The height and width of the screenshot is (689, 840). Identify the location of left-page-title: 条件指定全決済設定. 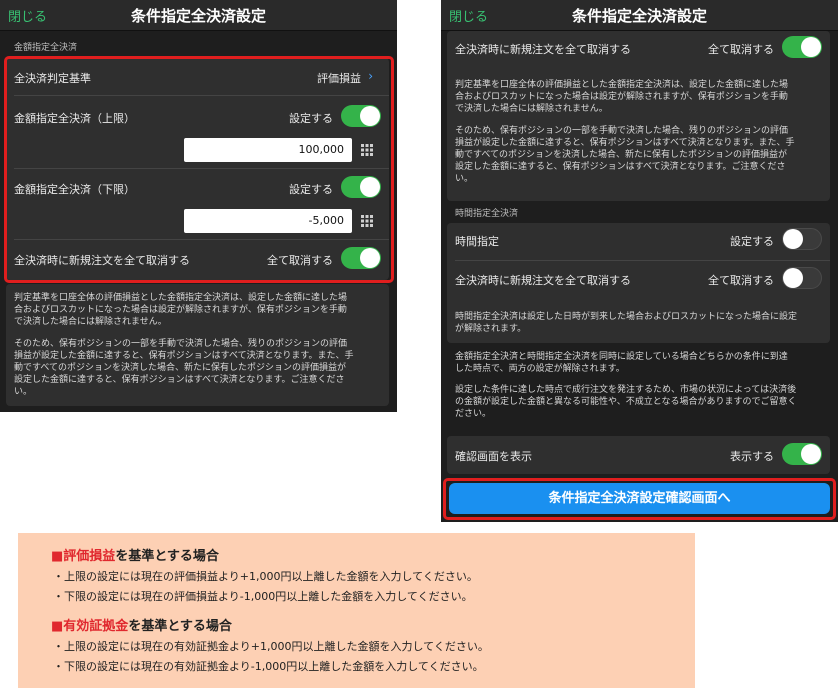
(198, 16).